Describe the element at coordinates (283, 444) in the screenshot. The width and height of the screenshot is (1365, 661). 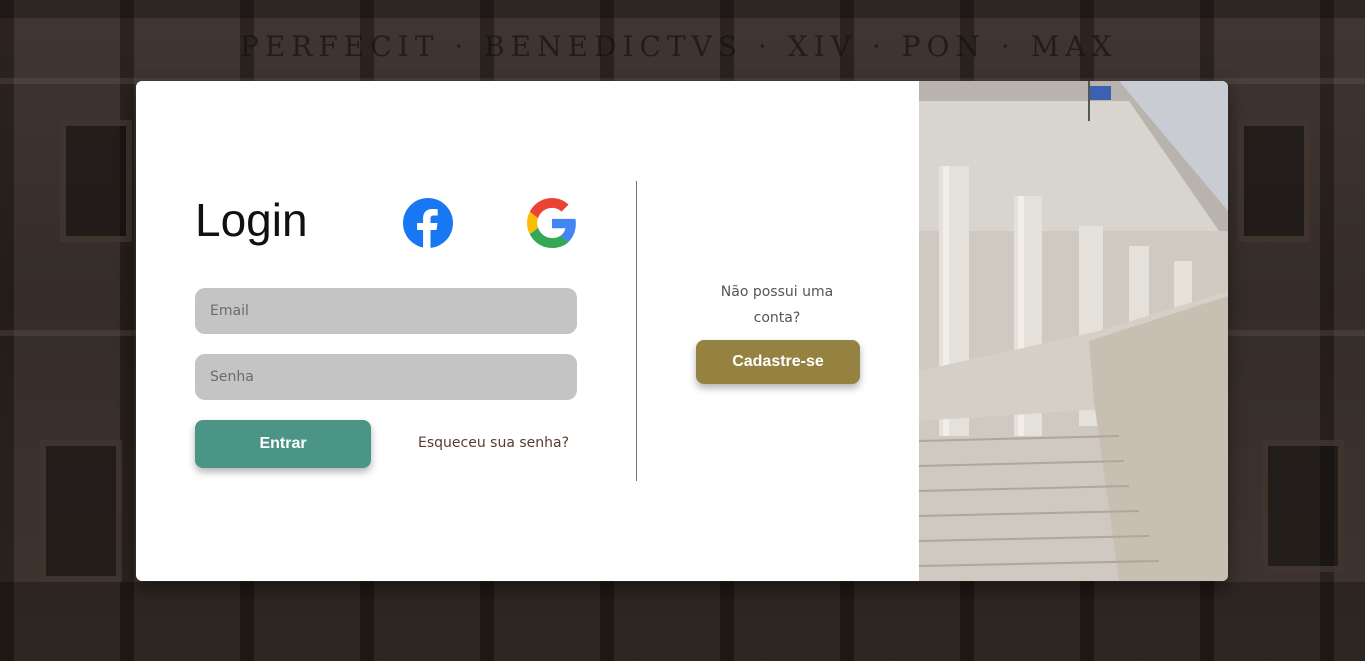
I see `enter-button: Entrar` at that location.